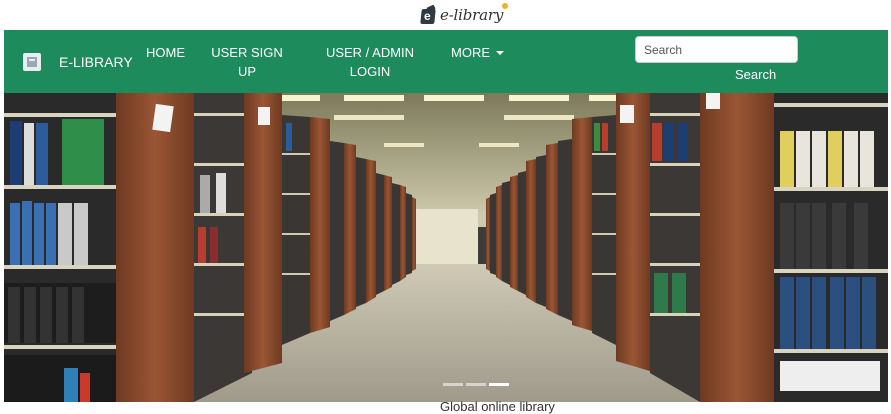  Describe the element at coordinates (470, 52) in the screenshot. I see `nav-more-label: MORE` at that location.